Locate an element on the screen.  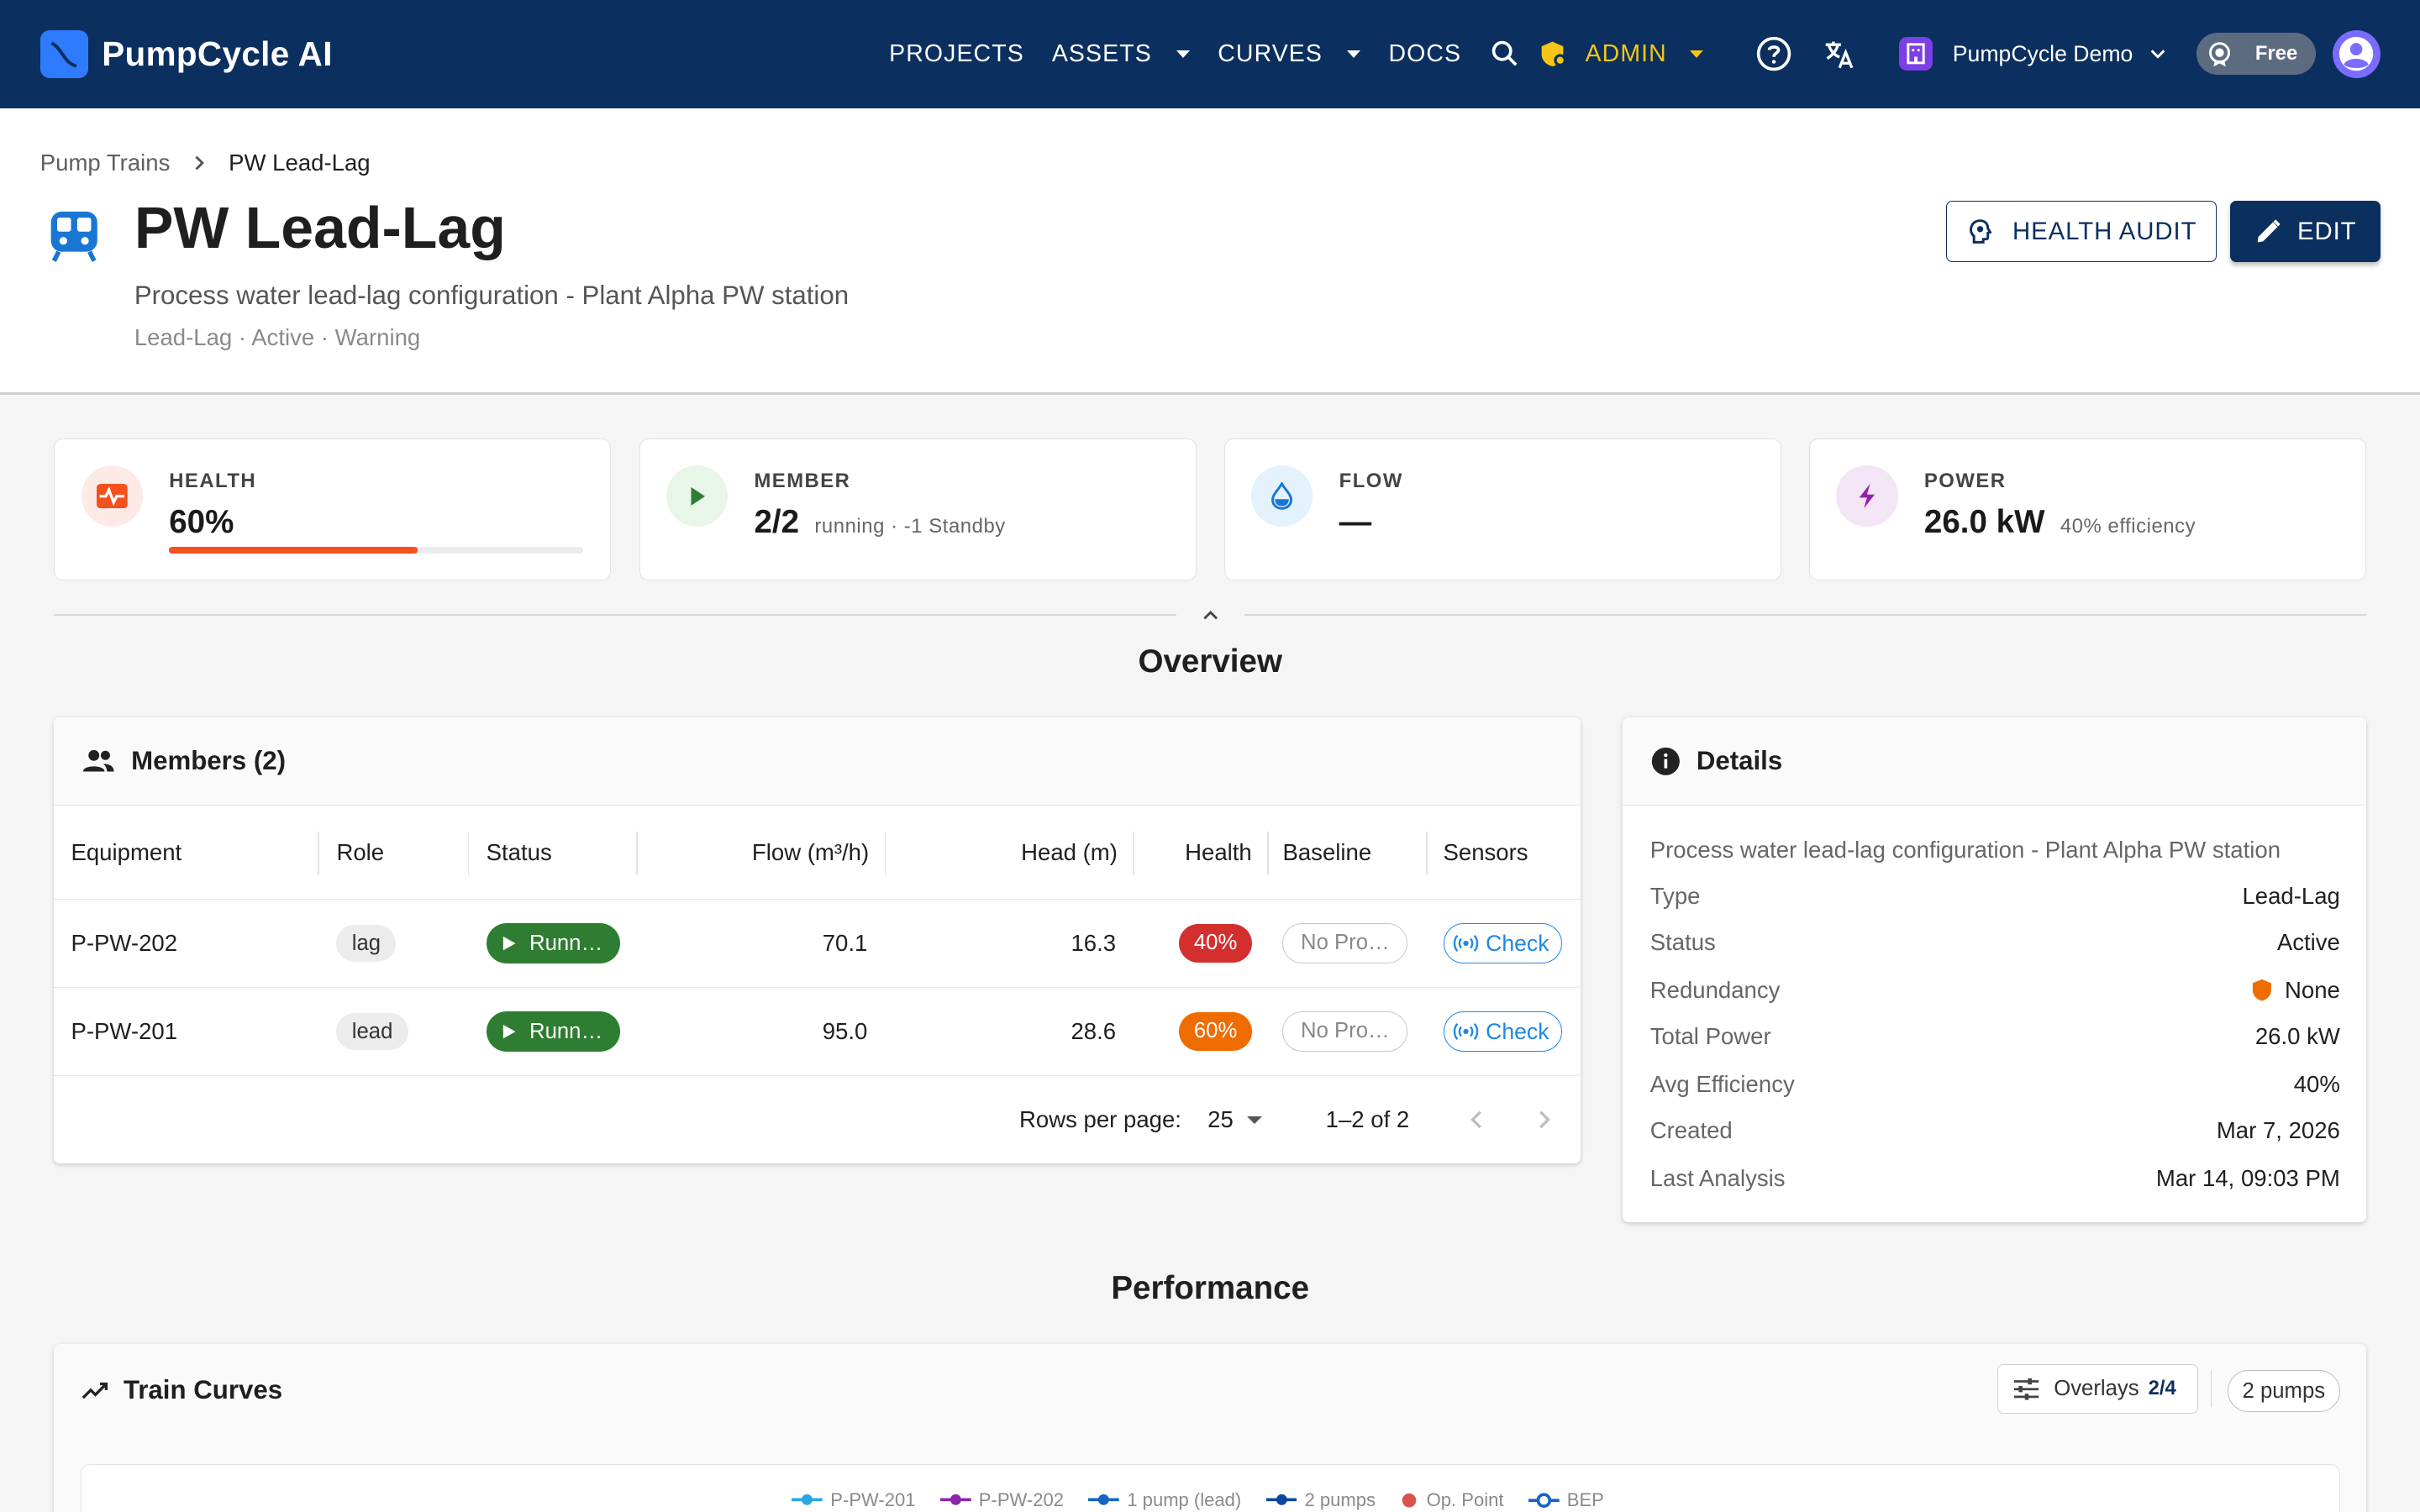
help-button is located at coordinates (1773, 54).